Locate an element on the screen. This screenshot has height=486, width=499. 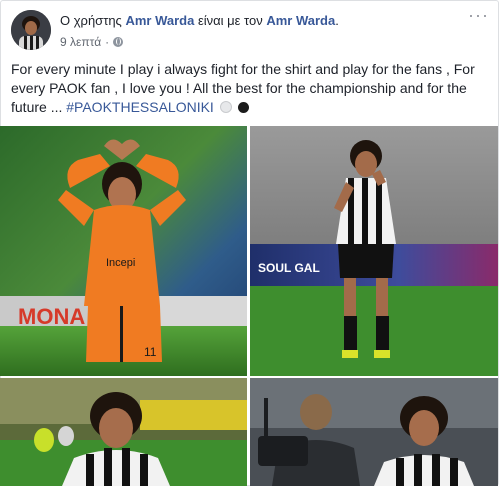
white-circle-emoji is located at coordinates (225, 107).